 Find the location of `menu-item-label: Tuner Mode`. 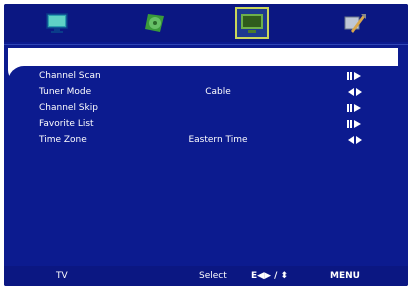

menu-item-label: Tuner Mode is located at coordinates (65, 92).